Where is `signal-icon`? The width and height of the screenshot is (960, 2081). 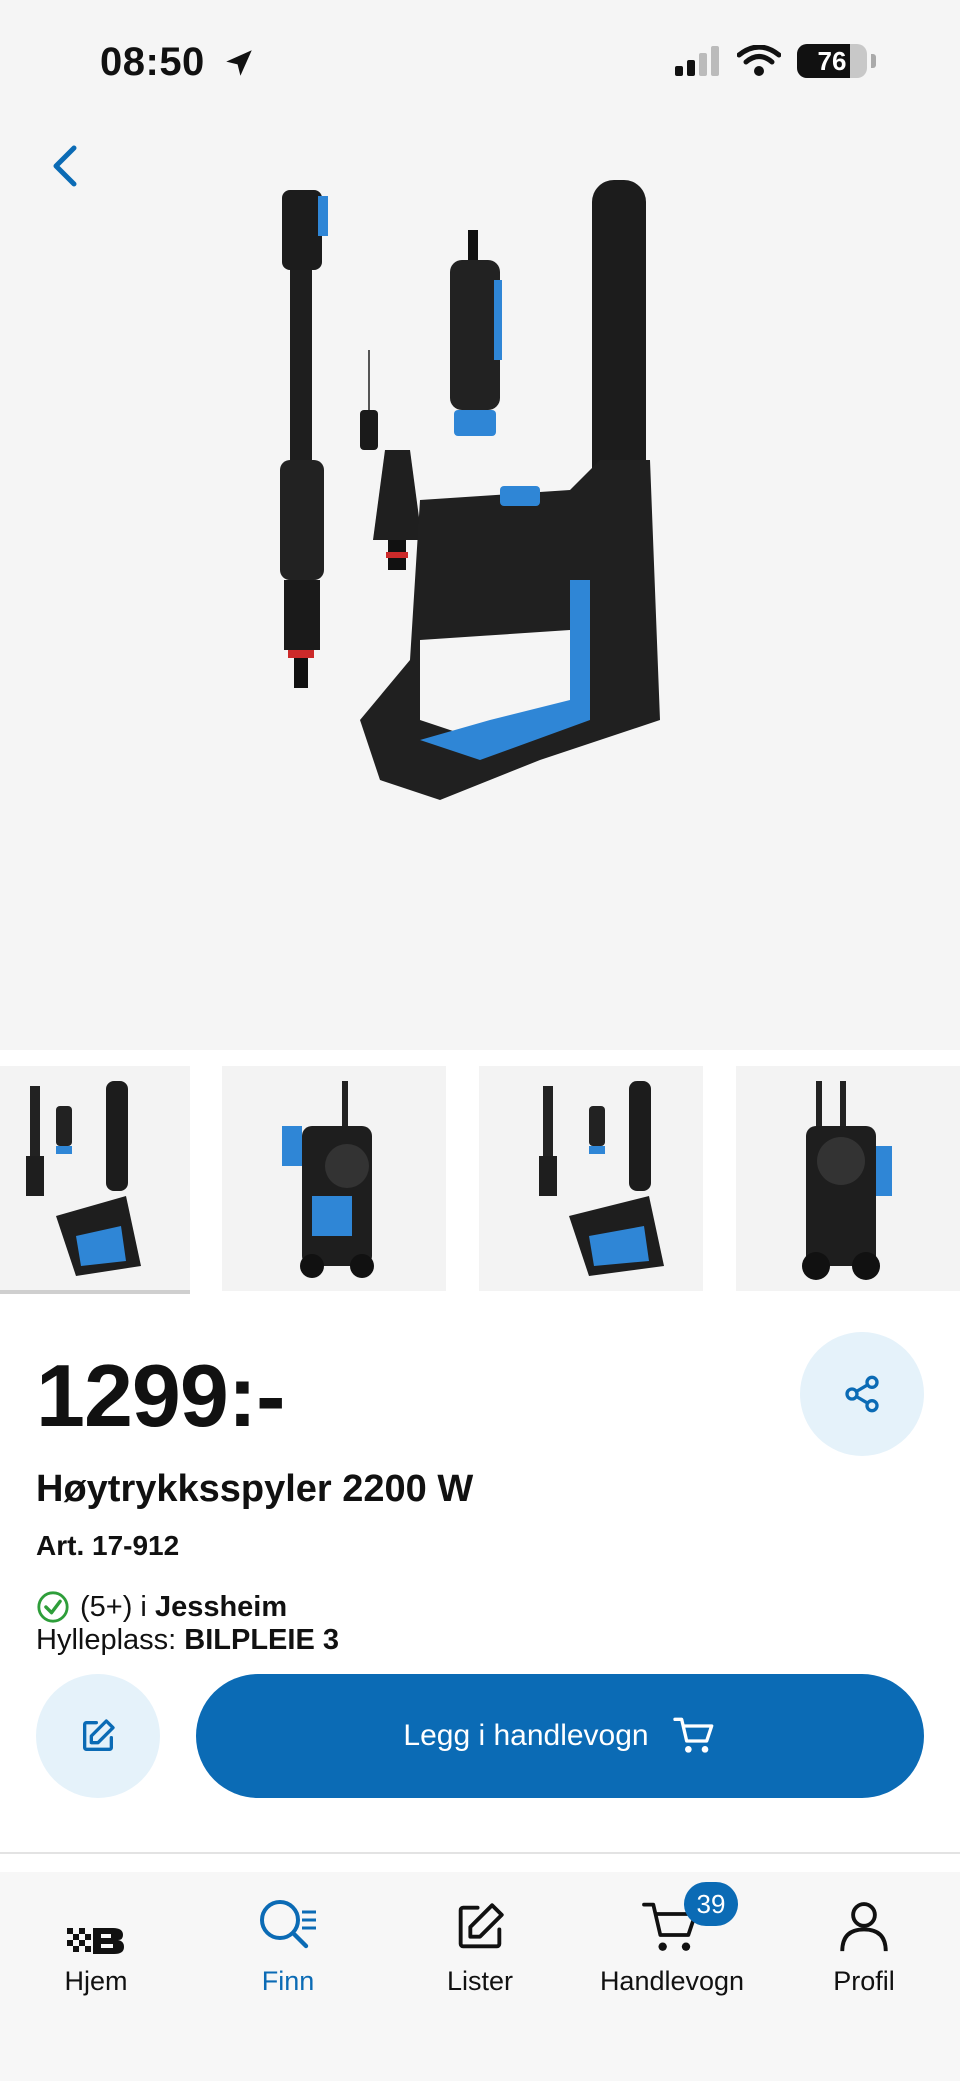
signal-icon is located at coordinates (697, 61).